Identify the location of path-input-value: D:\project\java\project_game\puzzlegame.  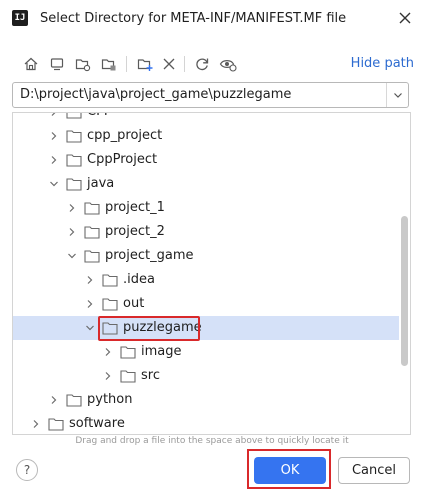
(155, 94).